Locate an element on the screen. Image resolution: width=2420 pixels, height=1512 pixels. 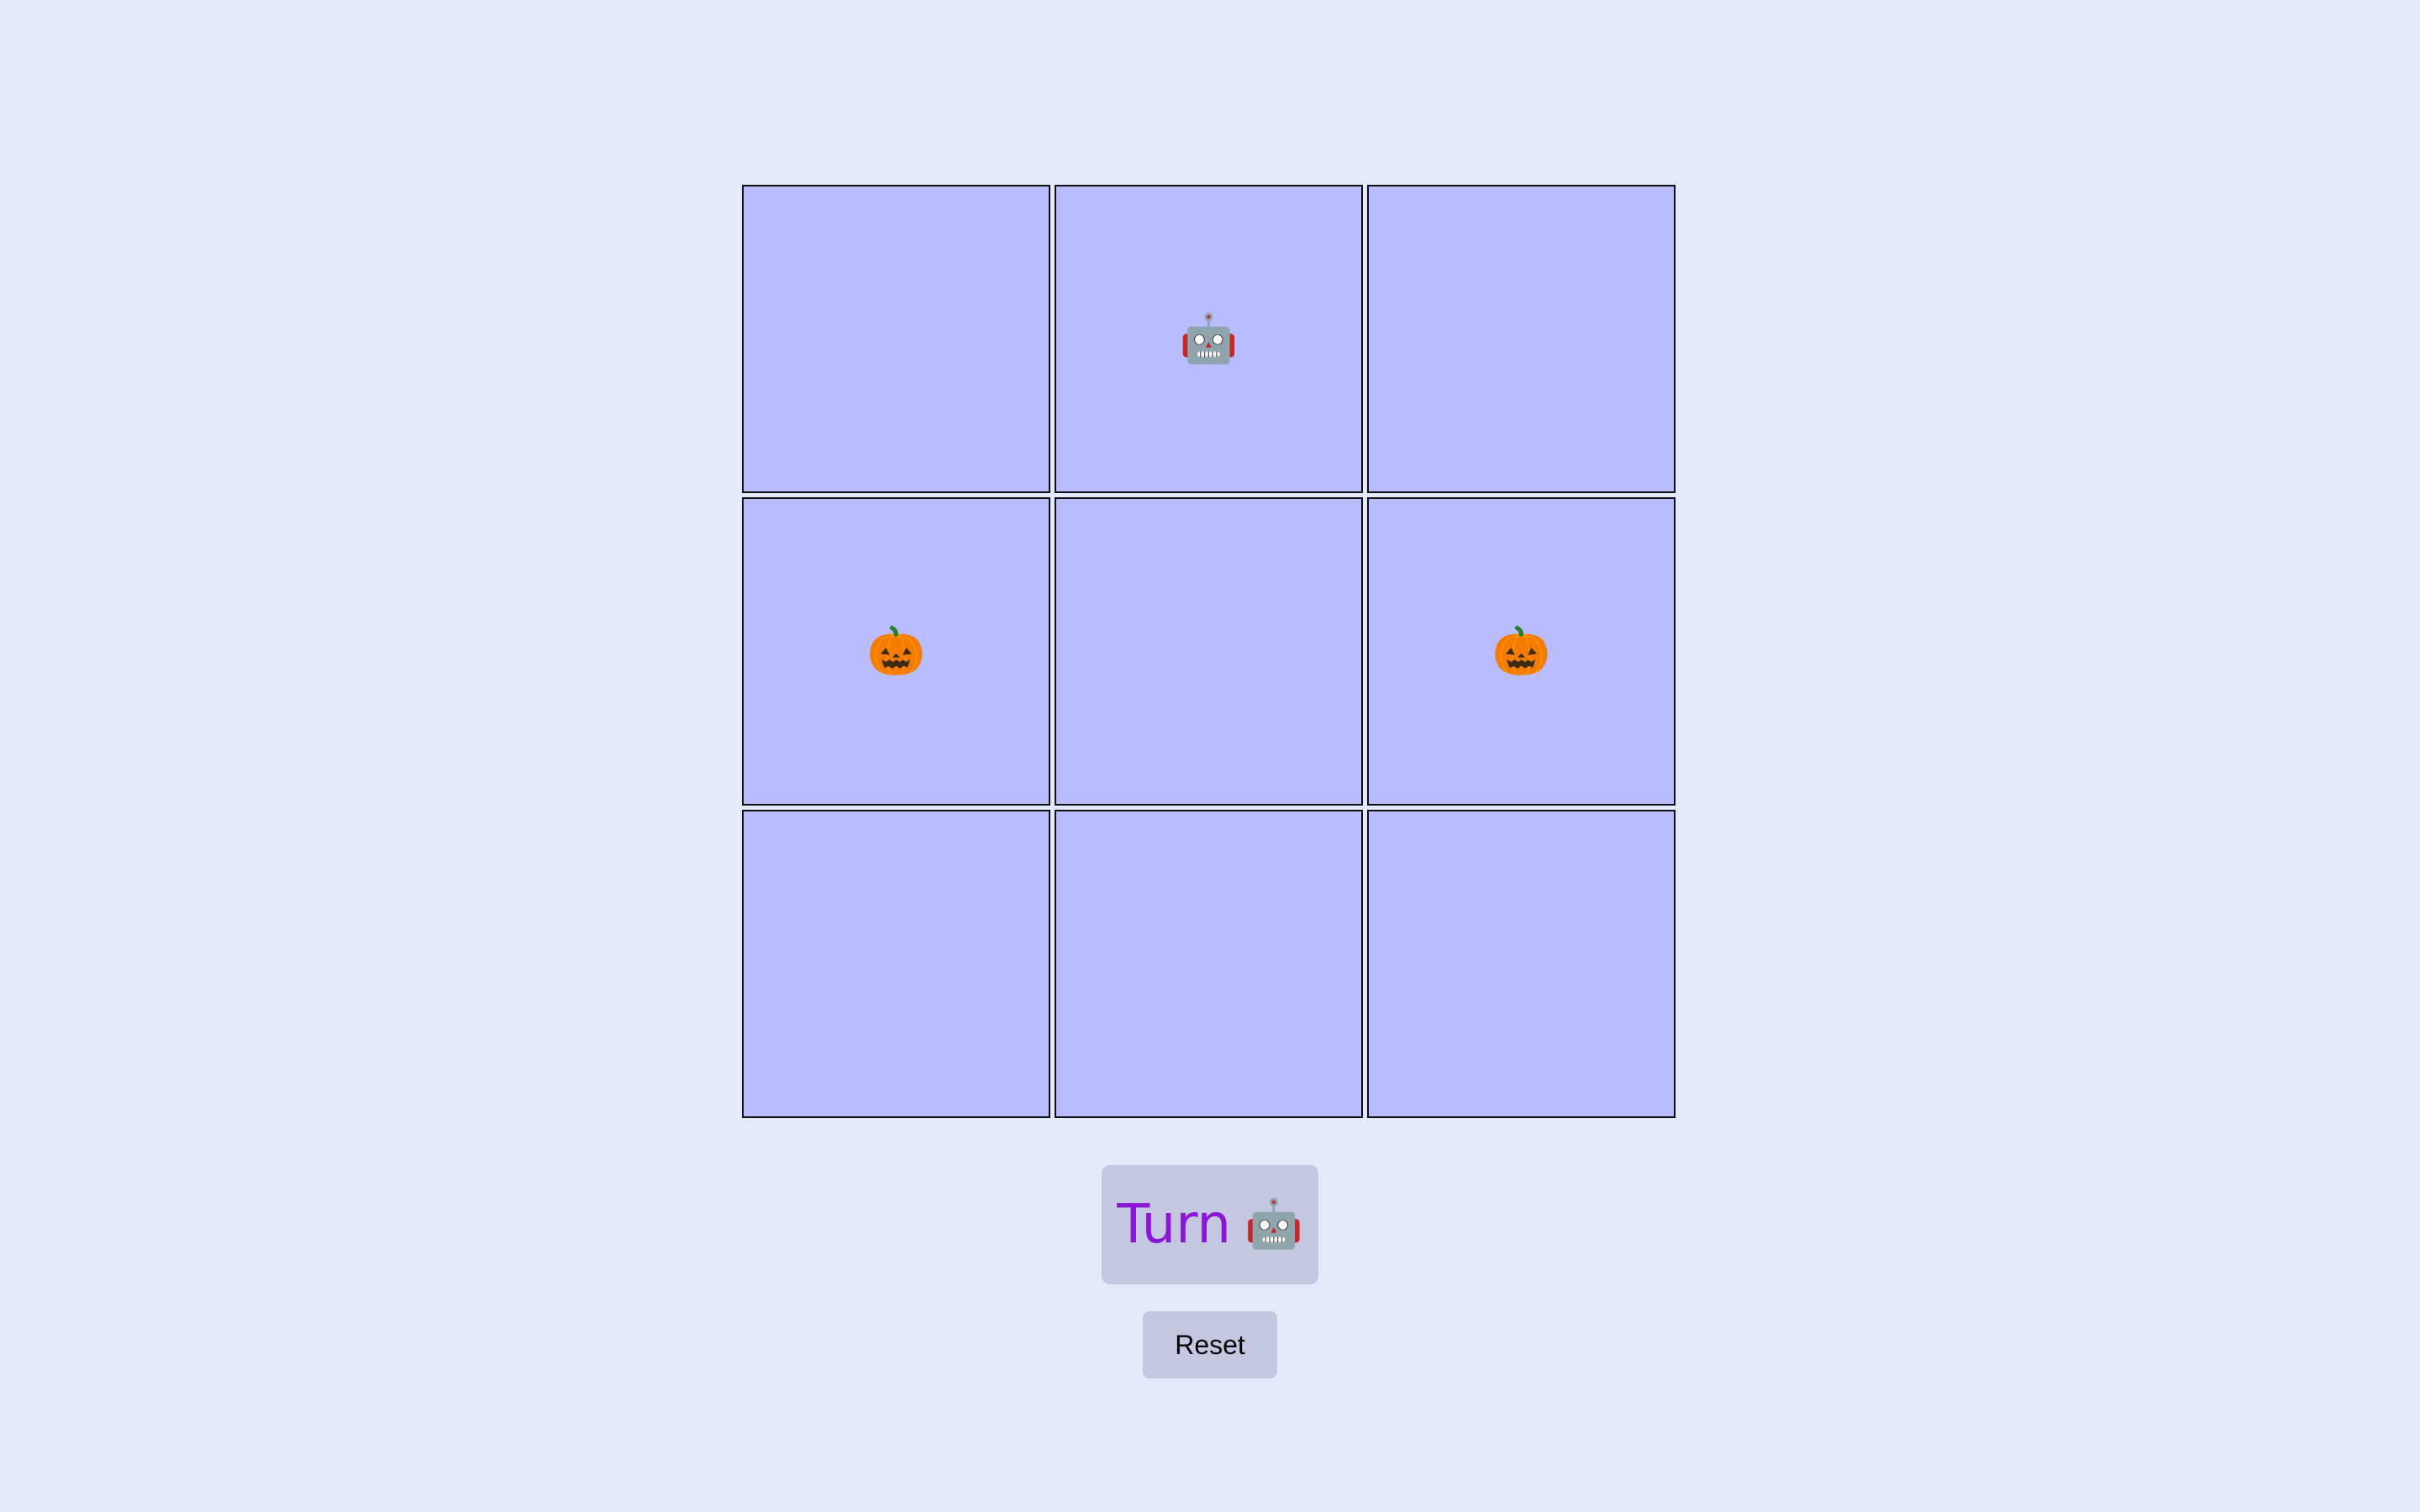
board-cell-6: 🎃 is located at coordinates (1522, 651).